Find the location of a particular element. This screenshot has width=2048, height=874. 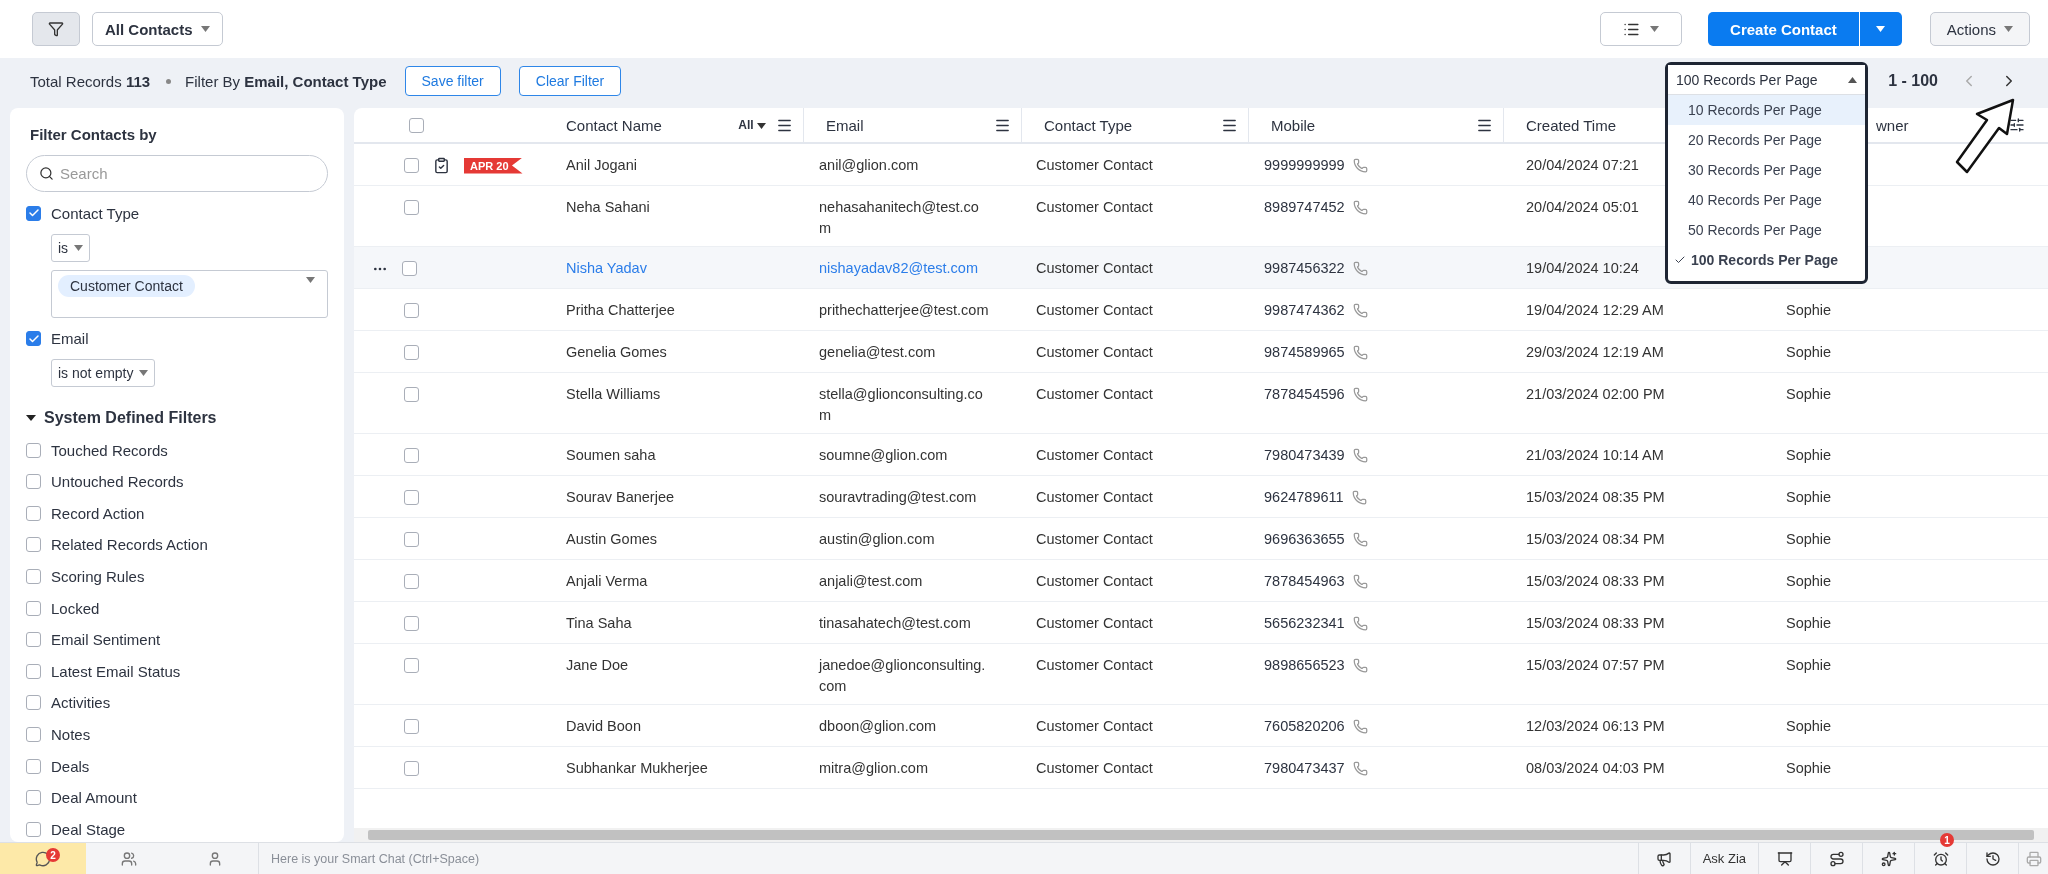

filter-toggle-button is located at coordinates (56, 29).